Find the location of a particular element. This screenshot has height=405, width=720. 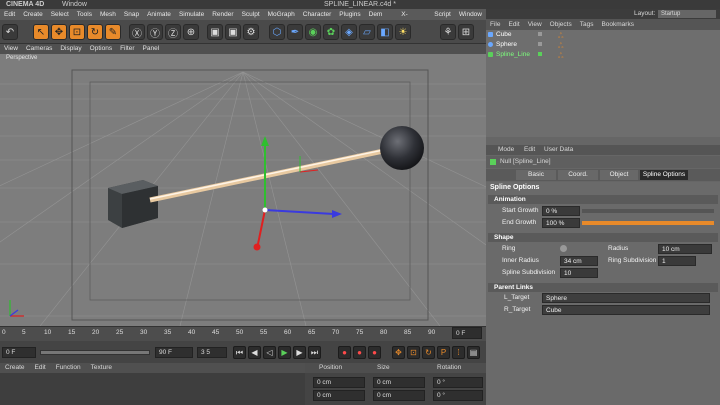

position-x-field: 0 cm is located at coordinates (339, 382).